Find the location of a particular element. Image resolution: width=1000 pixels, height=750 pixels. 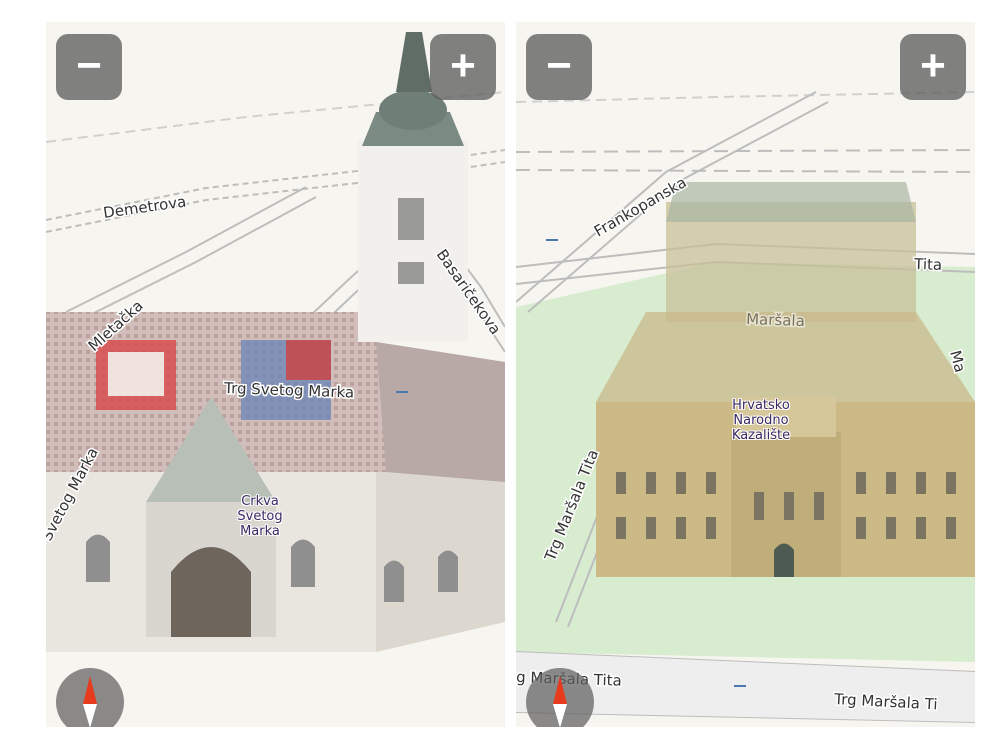

poi-label-line: Svetog is located at coordinates (260, 516).